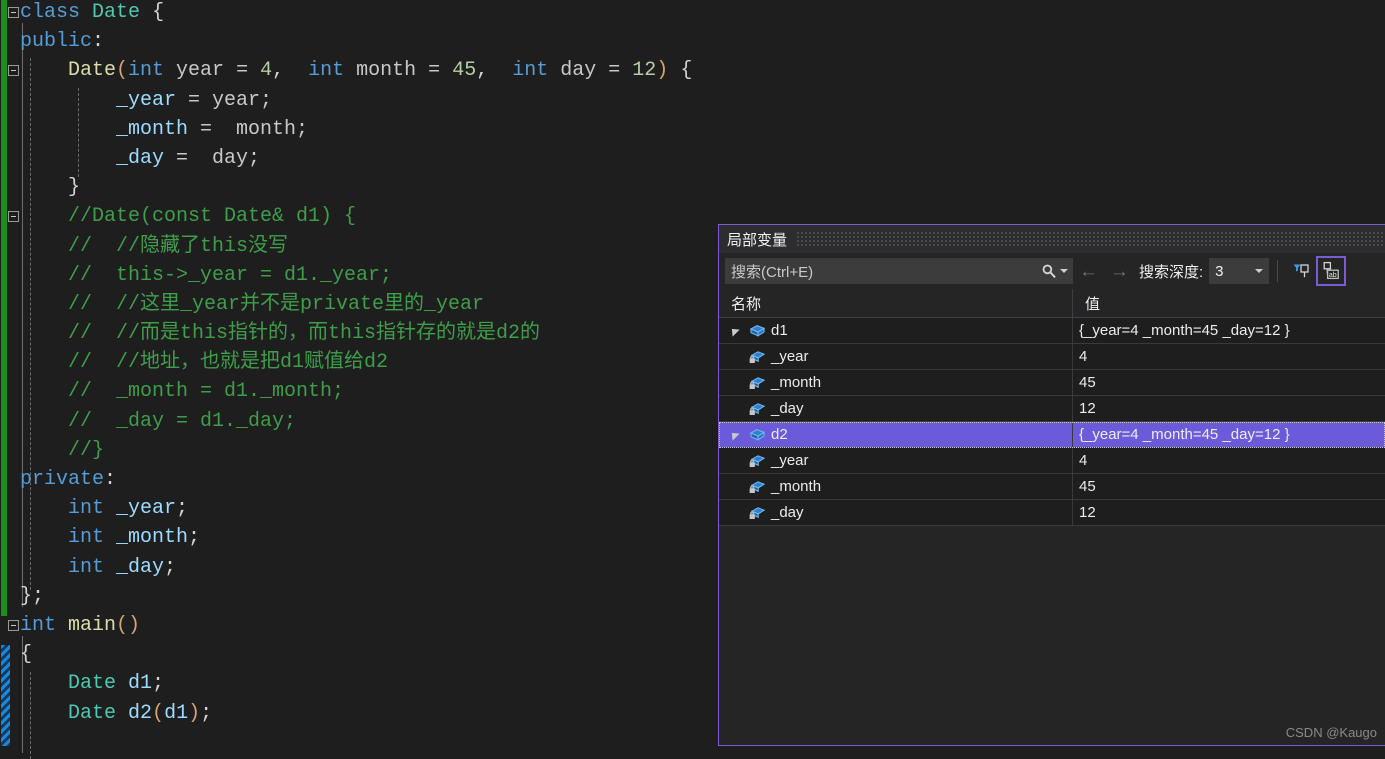 This screenshot has height=759, width=1385. Describe the element at coordinates (360, 41) in the screenshot. I see `code-line: public:` at that location.